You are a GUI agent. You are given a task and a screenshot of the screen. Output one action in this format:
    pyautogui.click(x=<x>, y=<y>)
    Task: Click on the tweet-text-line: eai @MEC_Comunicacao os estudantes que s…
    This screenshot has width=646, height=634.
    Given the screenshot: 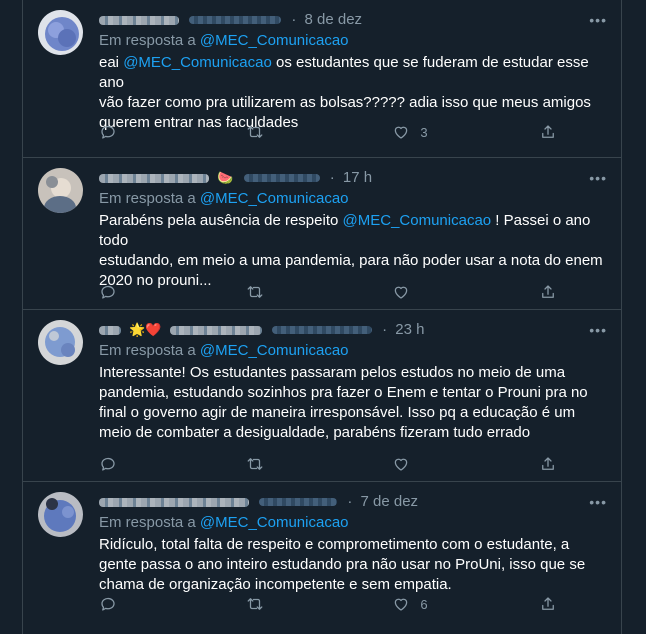 What is the action you would take?
    pyautogui.click(x=353, y=73)
    